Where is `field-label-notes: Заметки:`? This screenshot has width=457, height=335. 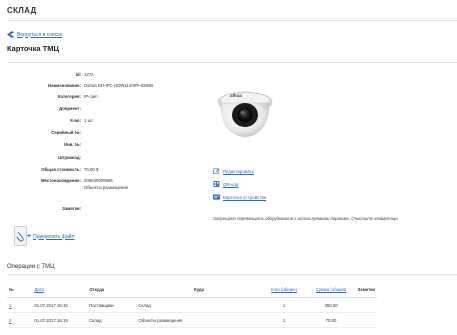
field-label-notes: Заметки: is located at coordinates (71, 208).